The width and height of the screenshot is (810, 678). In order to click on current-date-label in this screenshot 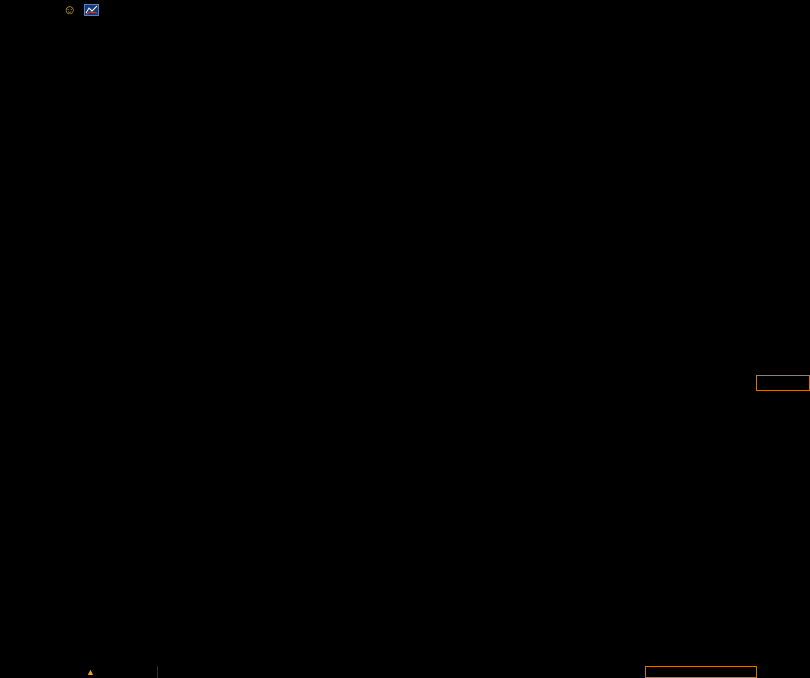, I will do `click(701, 672)`.